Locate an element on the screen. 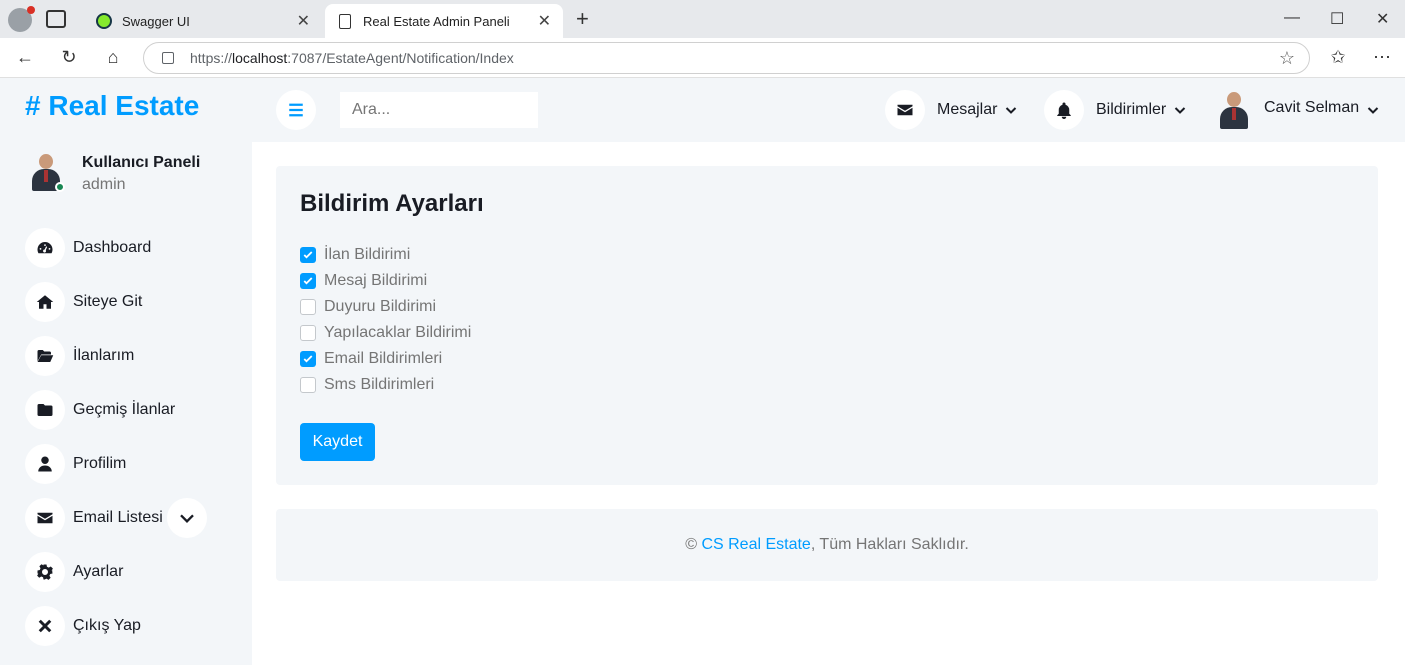 This screenshot has width=1405, height=665. sidebar-item-cikis-yap: Çıkış Yap is located at coordinates (83, 626).